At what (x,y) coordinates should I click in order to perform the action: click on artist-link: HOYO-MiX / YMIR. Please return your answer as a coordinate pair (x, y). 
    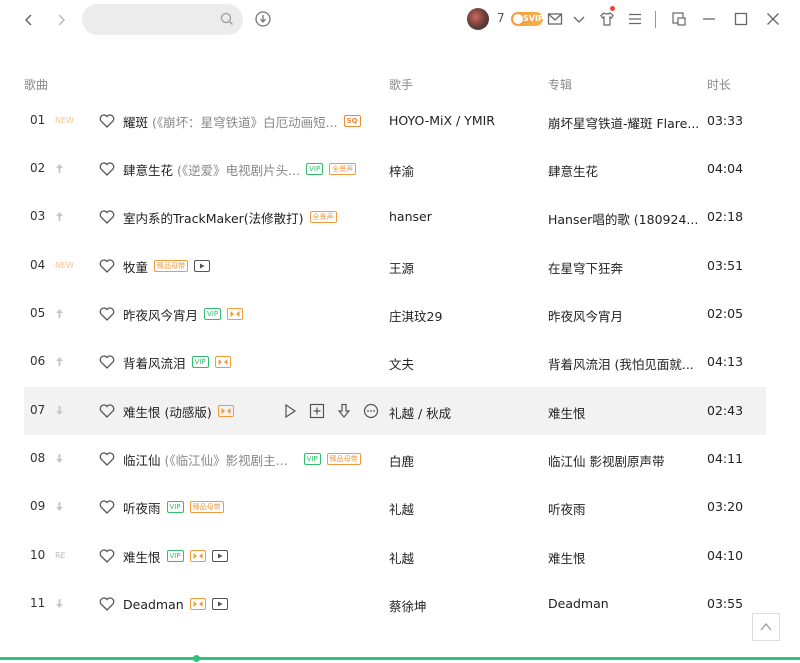
    Looking at the image, I should click on (442, 120).